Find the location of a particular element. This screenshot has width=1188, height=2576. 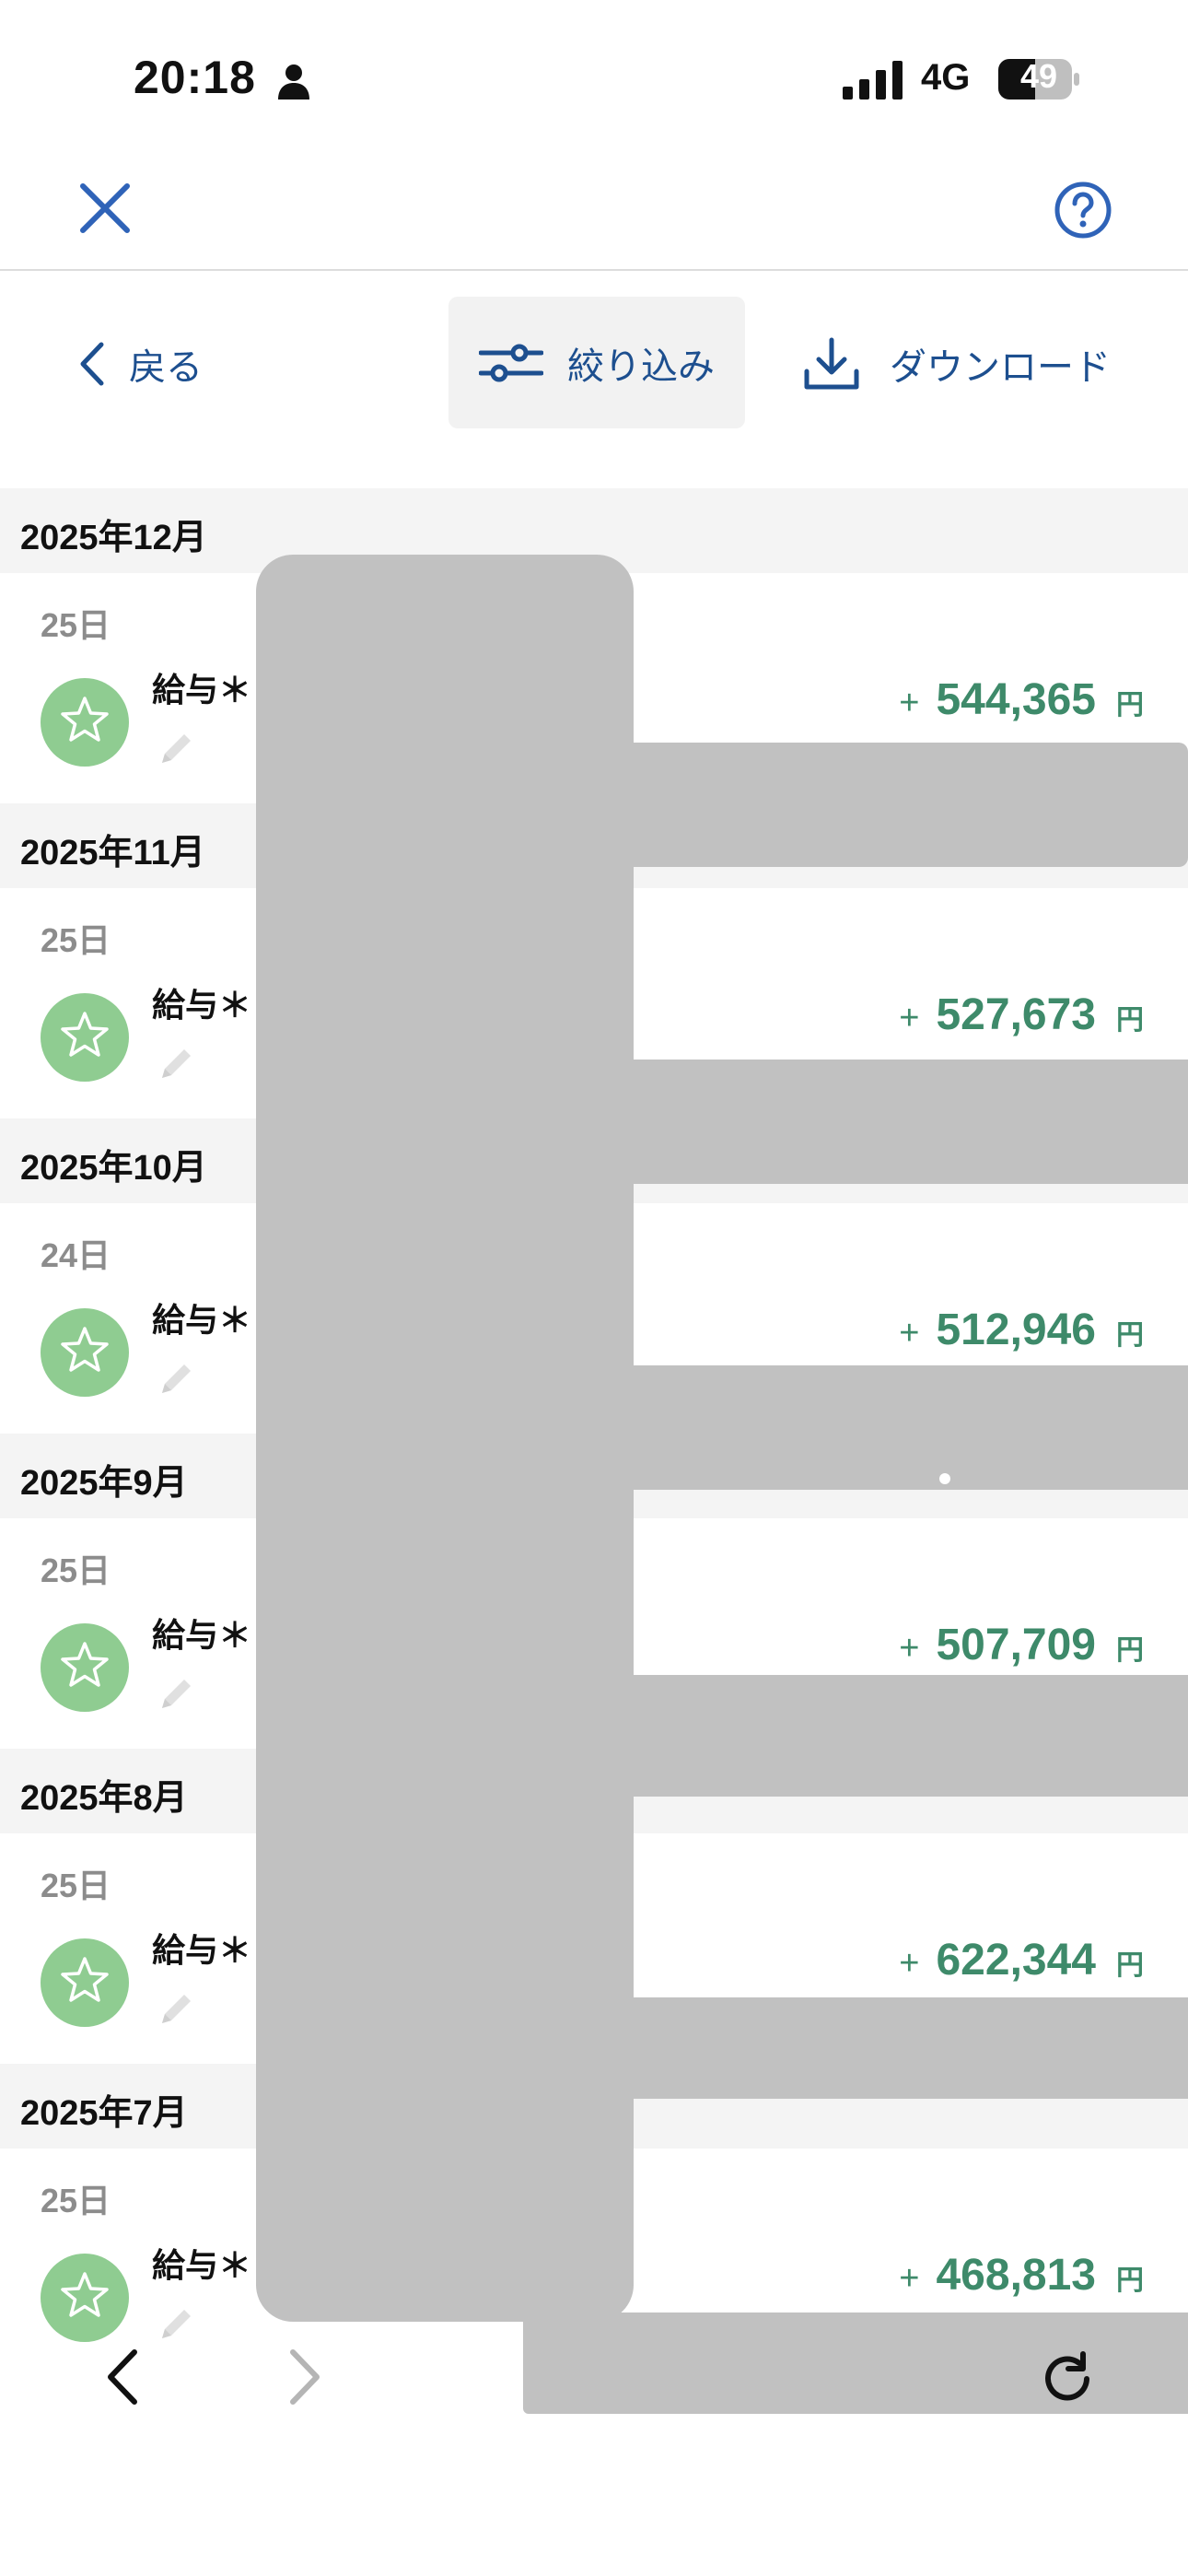

amount: +622,344 円 is located at coordinates (1021, 1960).